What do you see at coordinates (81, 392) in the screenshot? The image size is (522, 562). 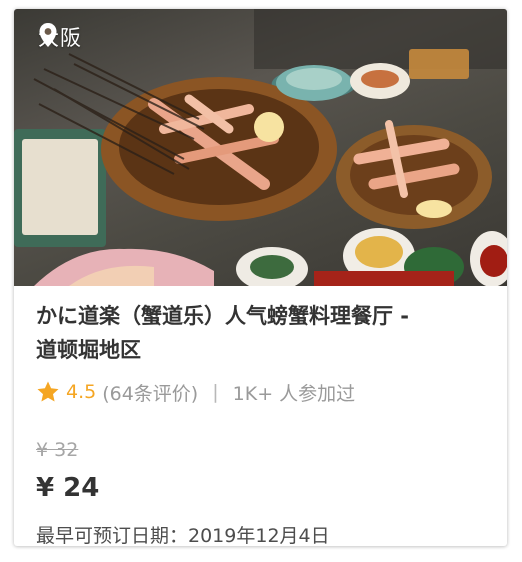 I see `rating-value: 4.5` at bounding box center [81, 392].